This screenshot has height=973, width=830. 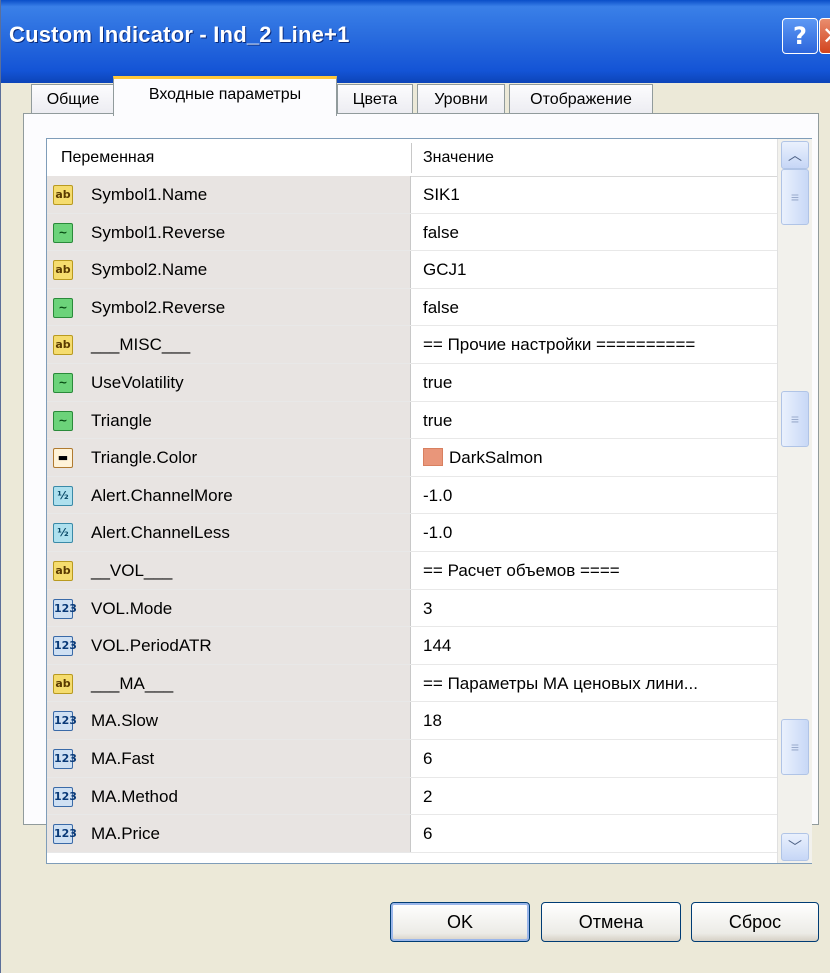 I want to click on variable-cell: ab ___MISC___, so click(x=229, y=344).